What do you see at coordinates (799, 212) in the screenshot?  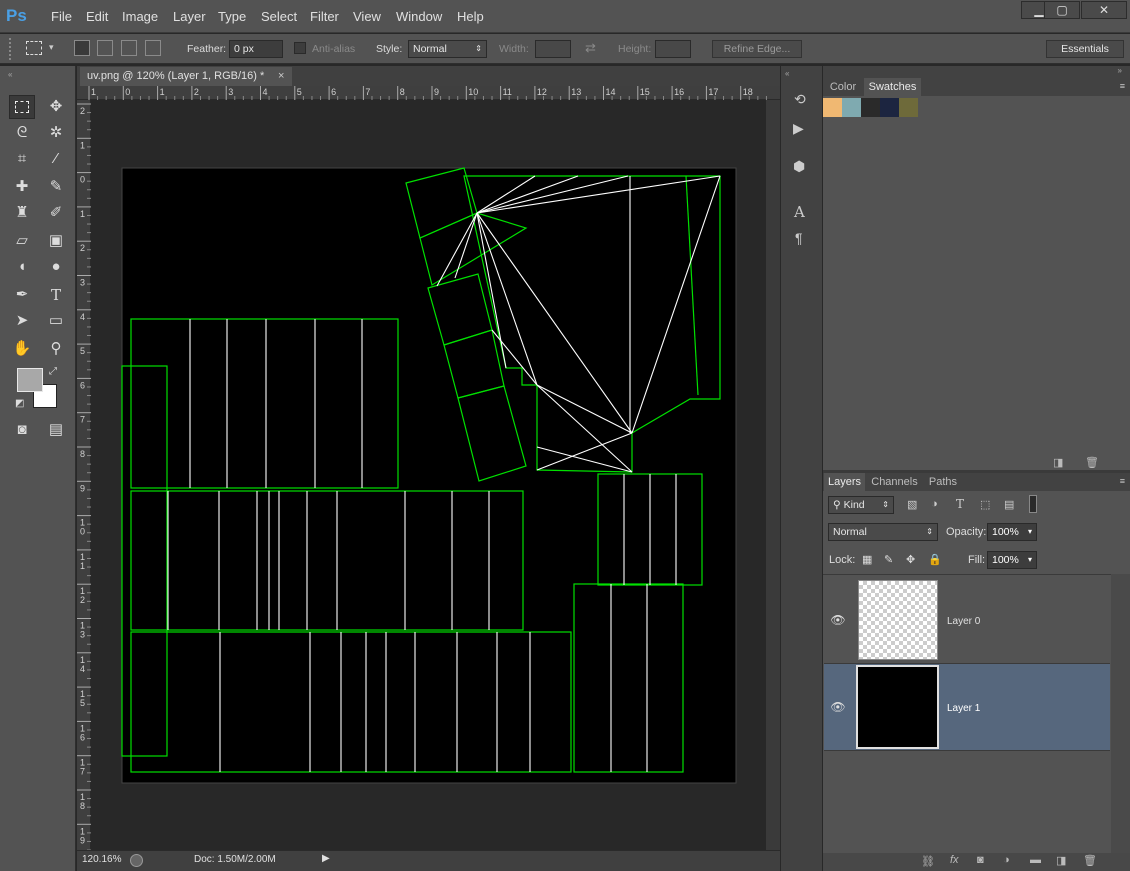 I see `character-icon: A` at bounding box center [799, 212].